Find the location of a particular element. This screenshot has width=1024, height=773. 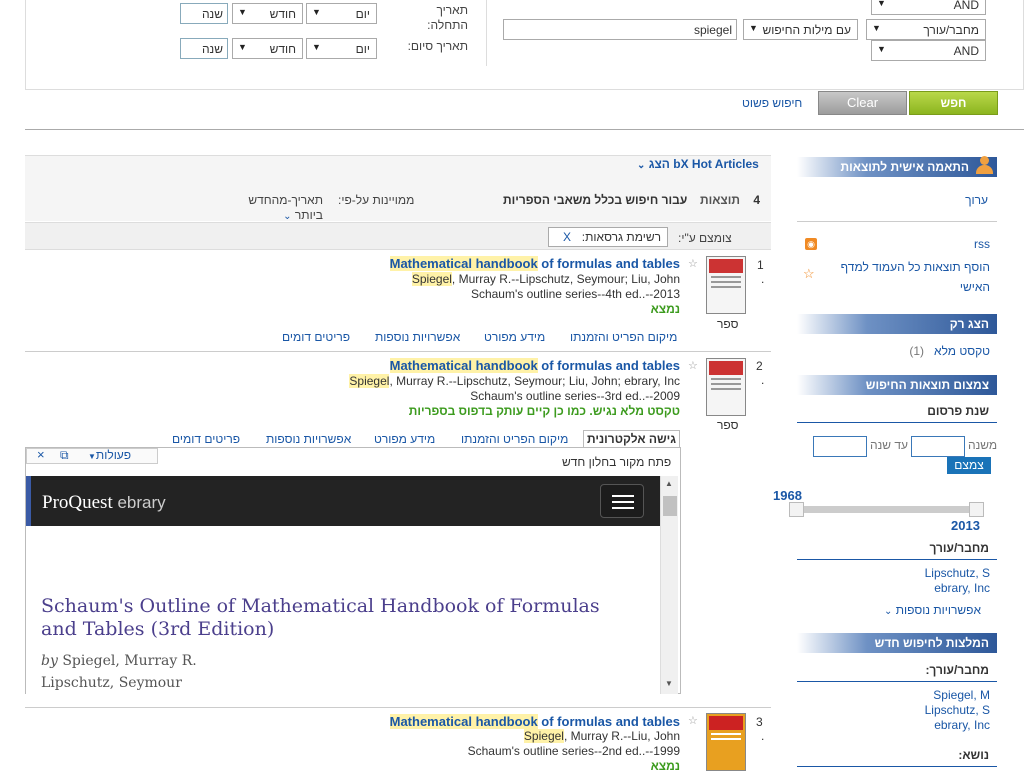

end-month-select: חודש ▼ is located at coordinates (267, 48).